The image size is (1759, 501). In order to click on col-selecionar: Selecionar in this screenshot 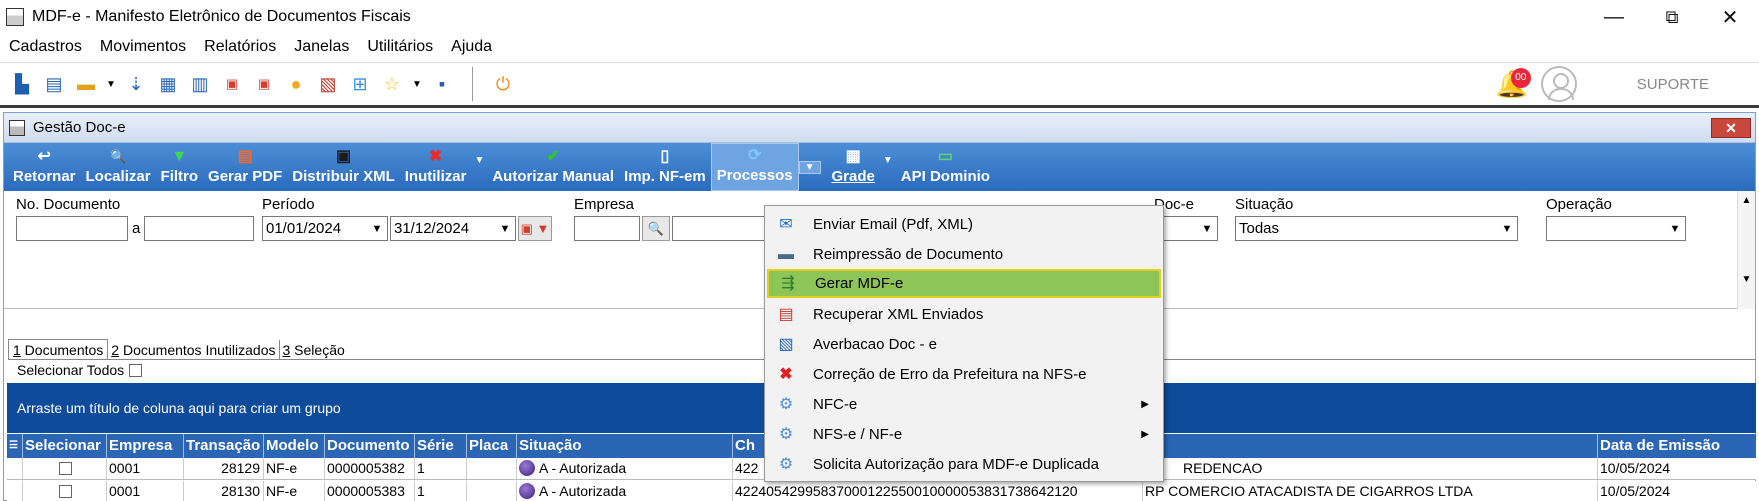, I will do `click(65, 446)`.